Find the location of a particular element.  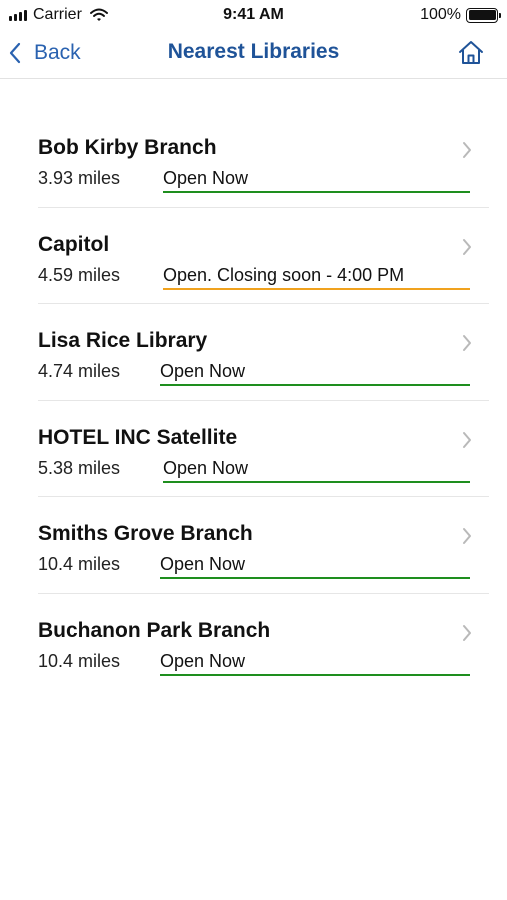

page-title: Nearest Libraries is located at coordinates (253, 51).